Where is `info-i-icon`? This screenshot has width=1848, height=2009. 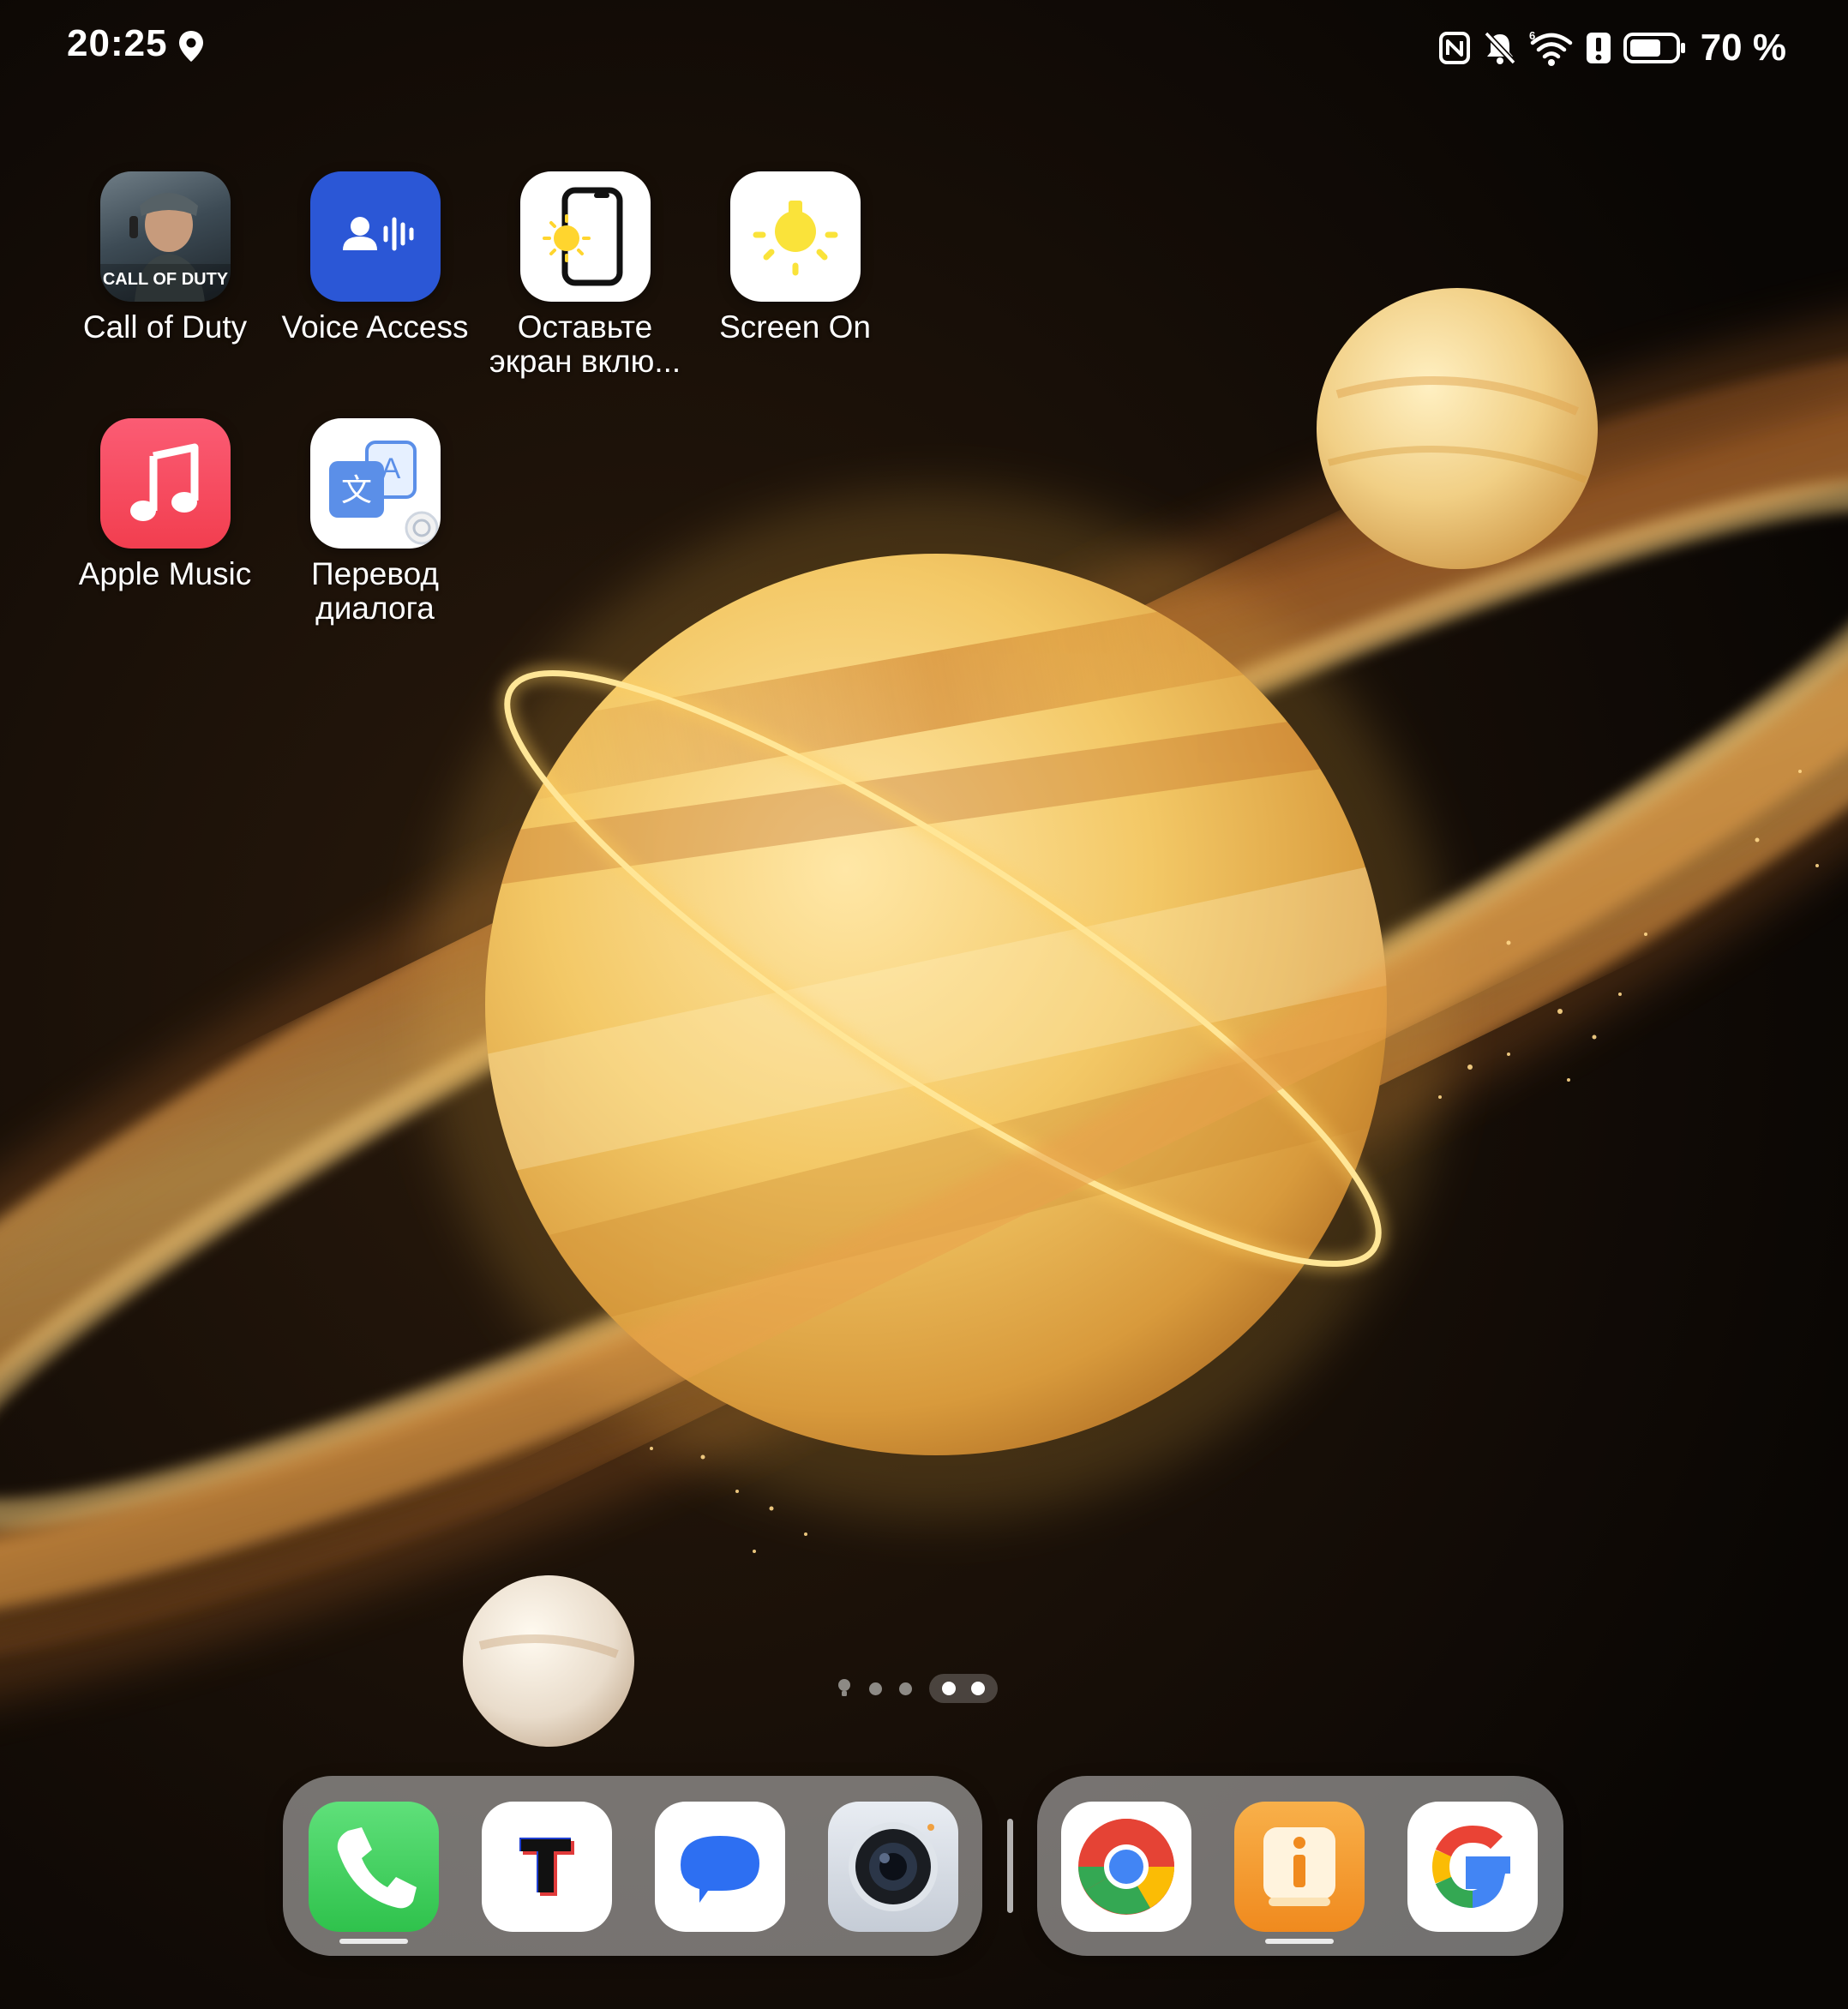 info-i-icon is located at coordinates (1299, 1866).